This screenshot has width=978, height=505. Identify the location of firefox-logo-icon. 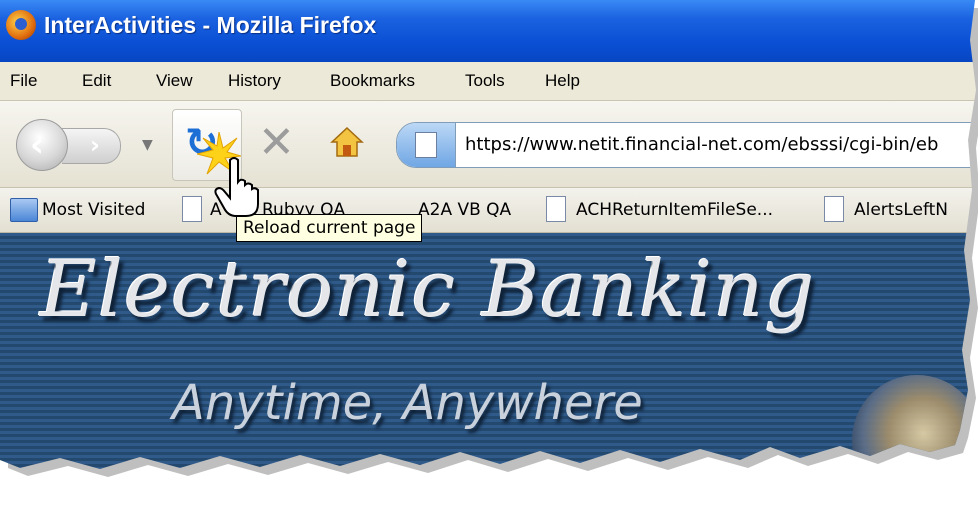
(21, 25).